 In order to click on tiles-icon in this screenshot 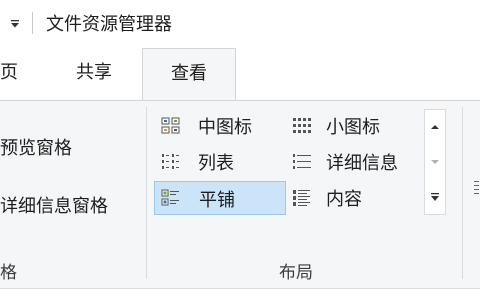, I will do `click(170, 197)`.